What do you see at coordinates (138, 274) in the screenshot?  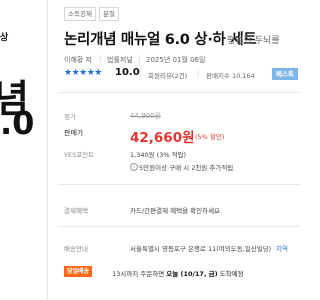 I see `delivery-estimate-prefix: 13시까지 주문하면` at bounding box center [138, 274].